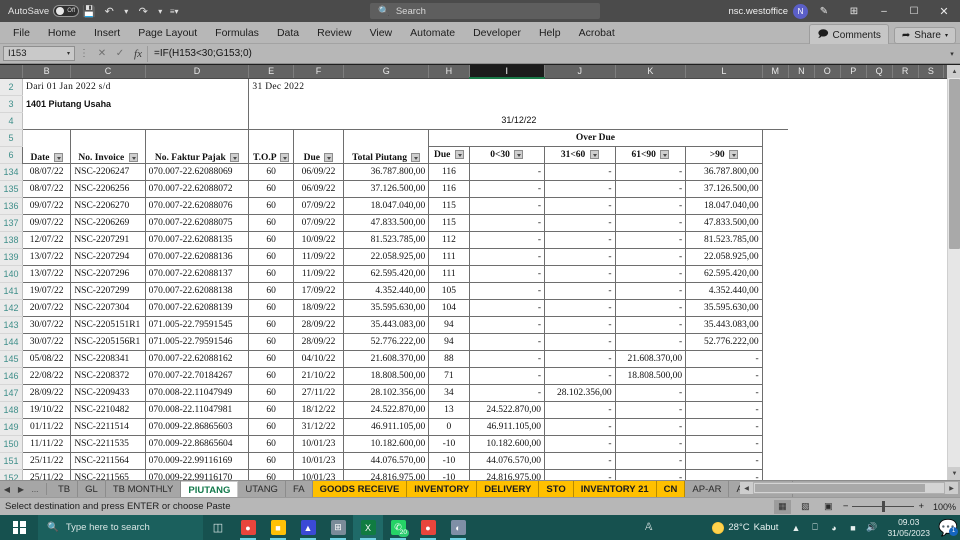 The width and height of the screenshot is (960, 540). Describe the element at coordinates (197, 460) in the screenshot. I see `cell-faktur: 070.009-22.99116169` at that location.